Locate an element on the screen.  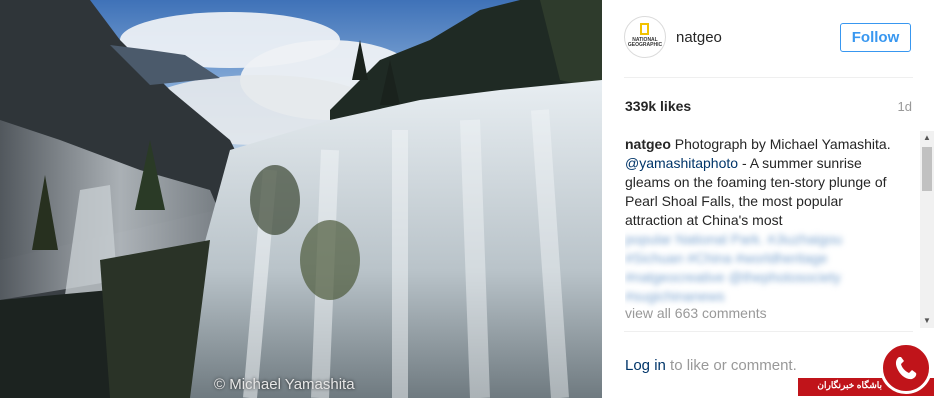
post-timestamp: 1d is located at coordinates (905, 106).